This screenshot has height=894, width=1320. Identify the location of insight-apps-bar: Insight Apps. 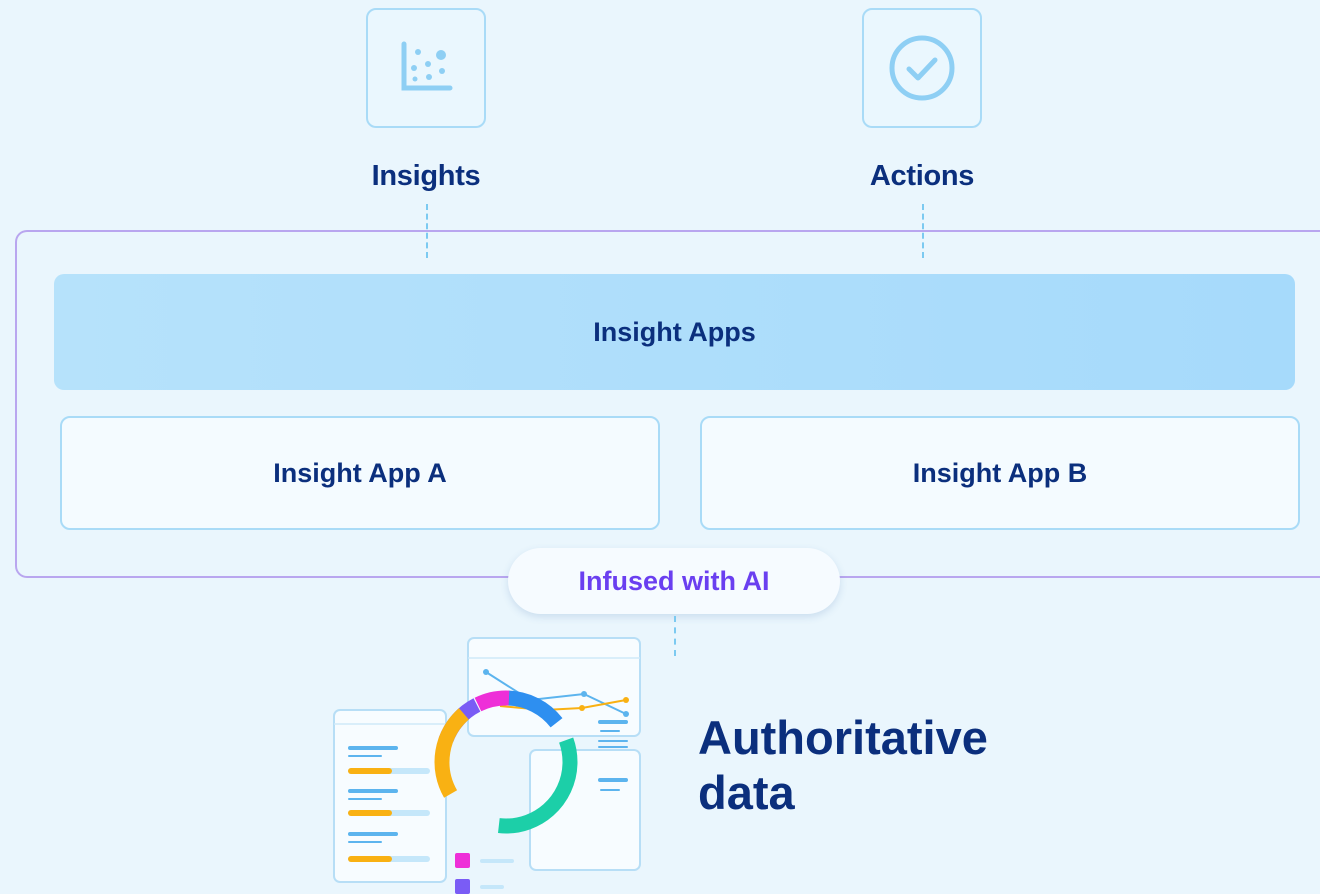
(674, 332).